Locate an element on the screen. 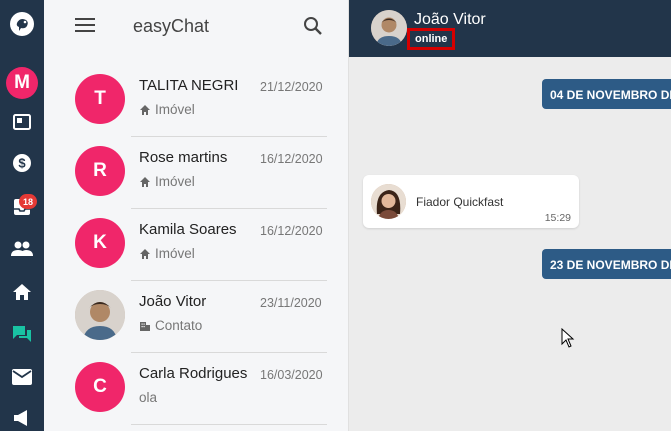 The image size is (671, 431). status-badge: online is located at coordinates (431, 39).